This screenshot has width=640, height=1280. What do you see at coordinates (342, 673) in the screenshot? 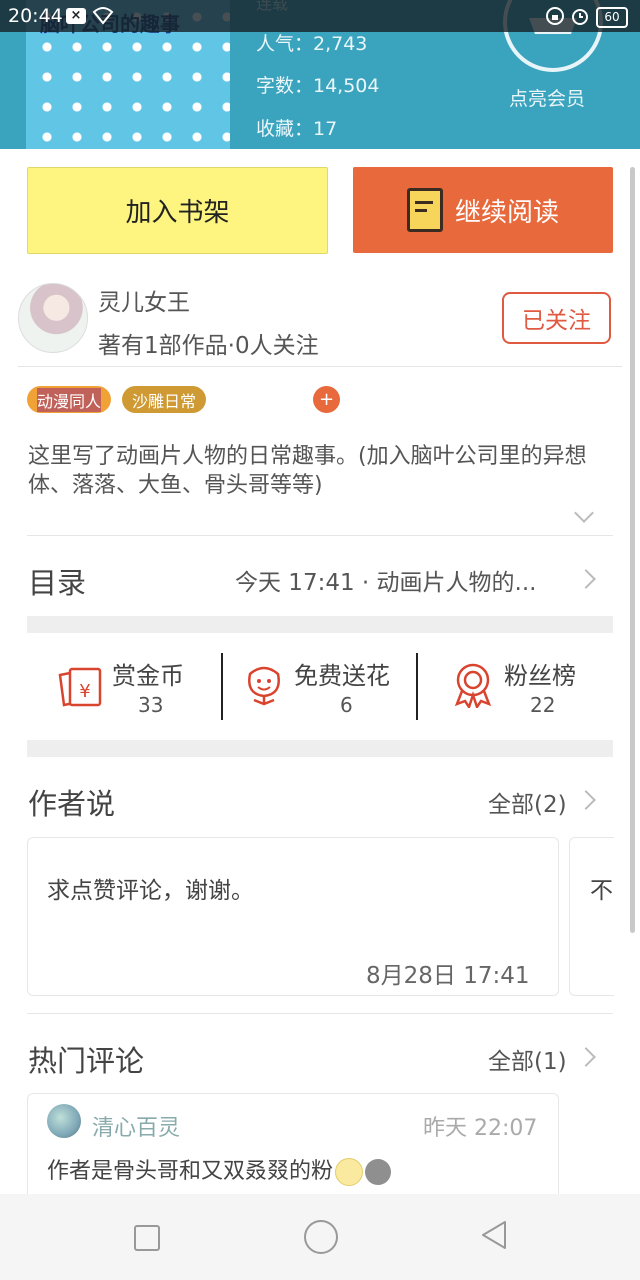
I see `stat-label: 免费送花` at bounding box center [342, 673].